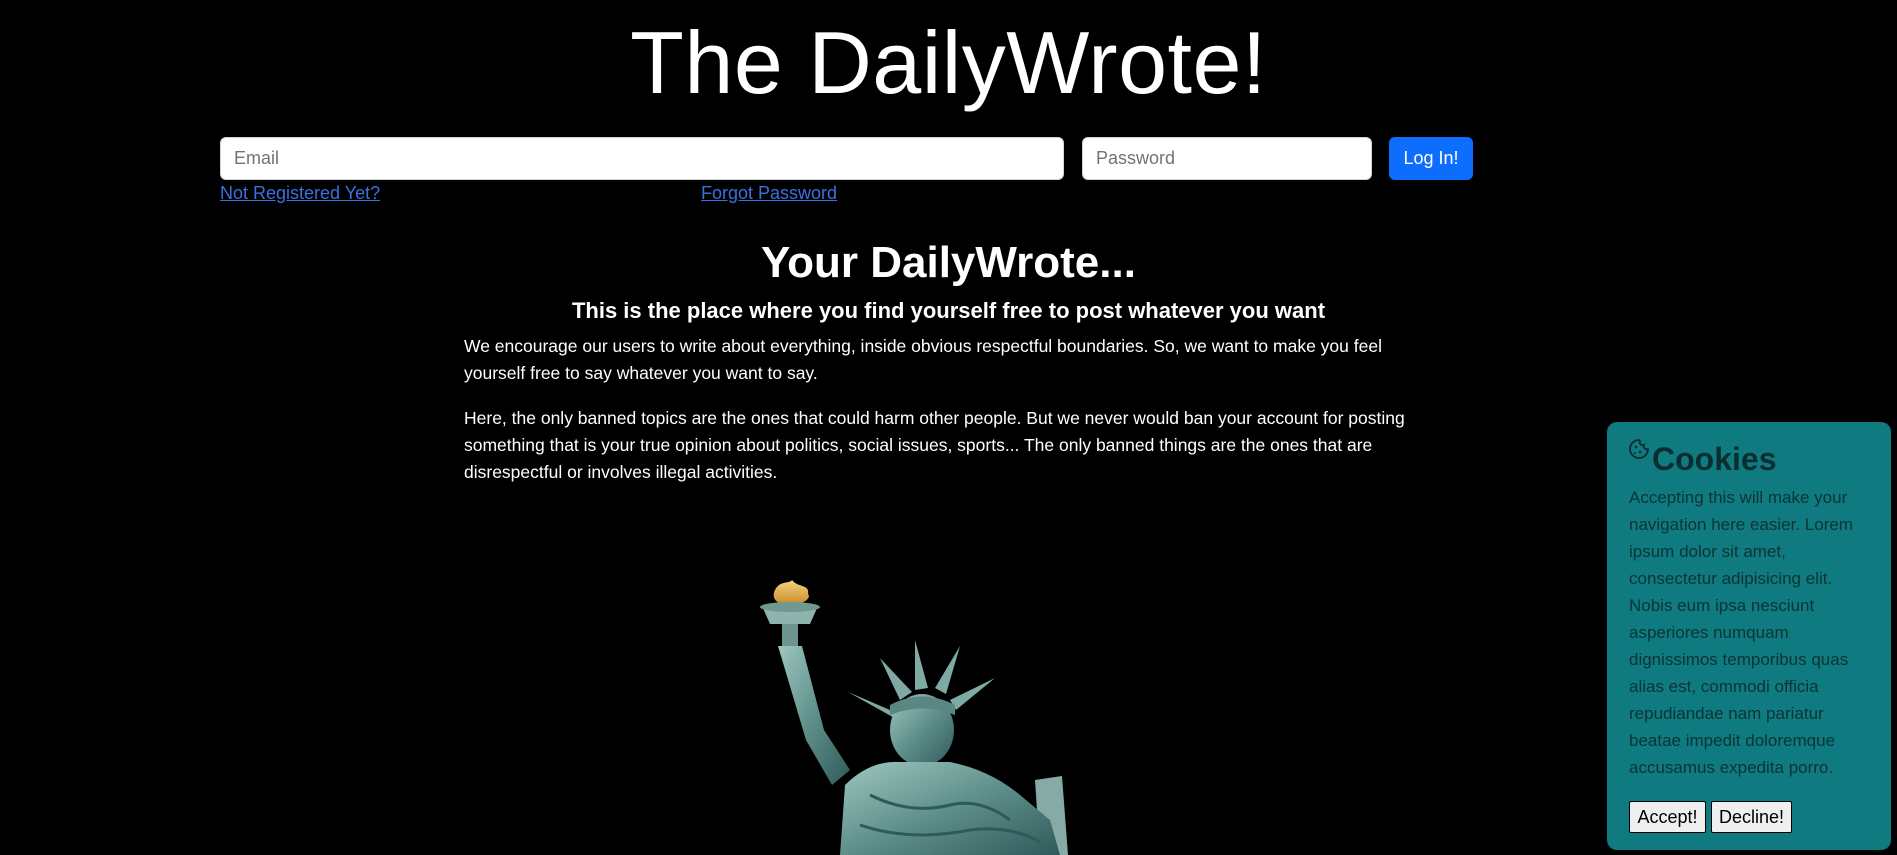  Describe the element at coordinates (642, 158) in the screenshot. I see `email-input` at that location.